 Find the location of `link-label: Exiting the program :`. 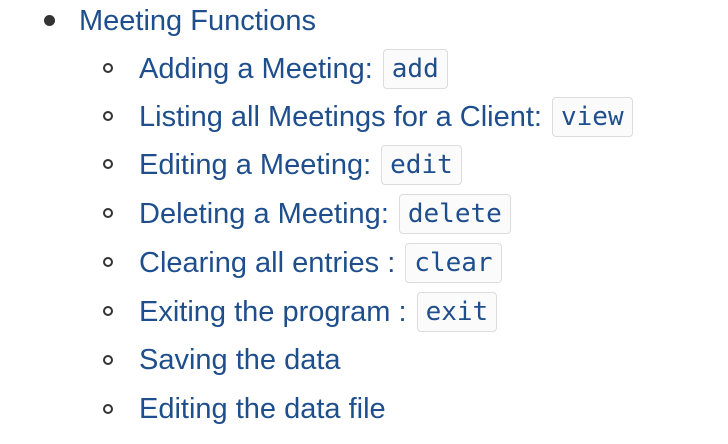

link-label: Exiting the program : is located at coordinates (273, 312).